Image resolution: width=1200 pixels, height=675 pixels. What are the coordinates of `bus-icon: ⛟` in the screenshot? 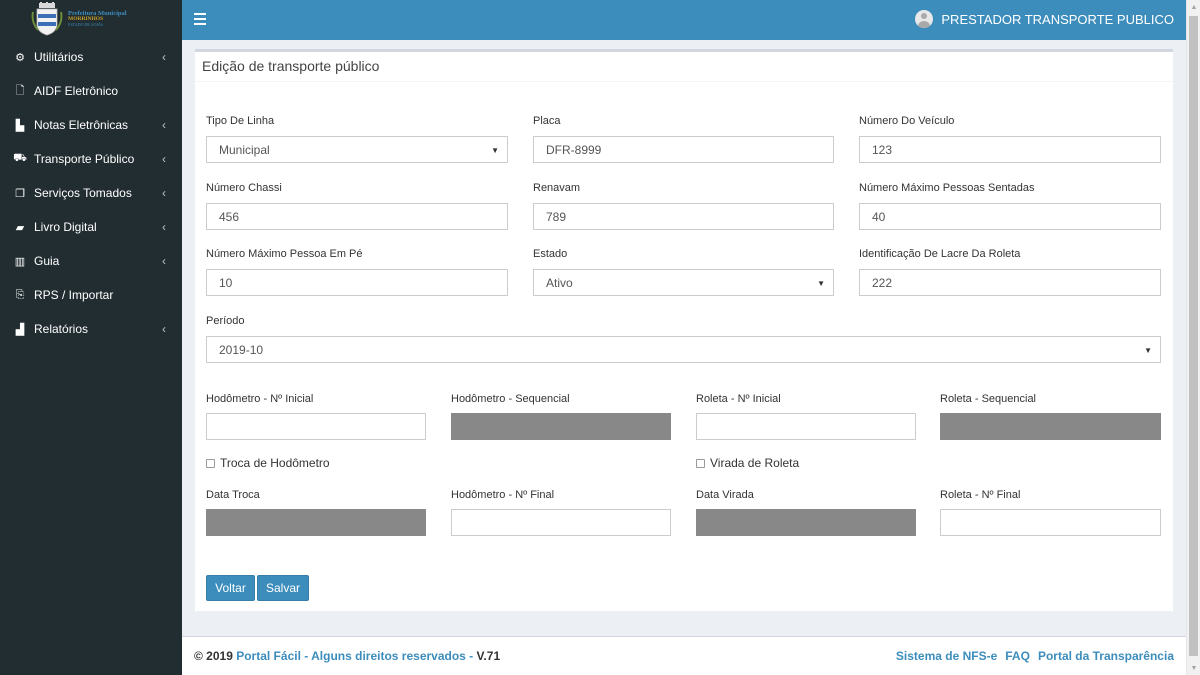 It's located at (20, 158).